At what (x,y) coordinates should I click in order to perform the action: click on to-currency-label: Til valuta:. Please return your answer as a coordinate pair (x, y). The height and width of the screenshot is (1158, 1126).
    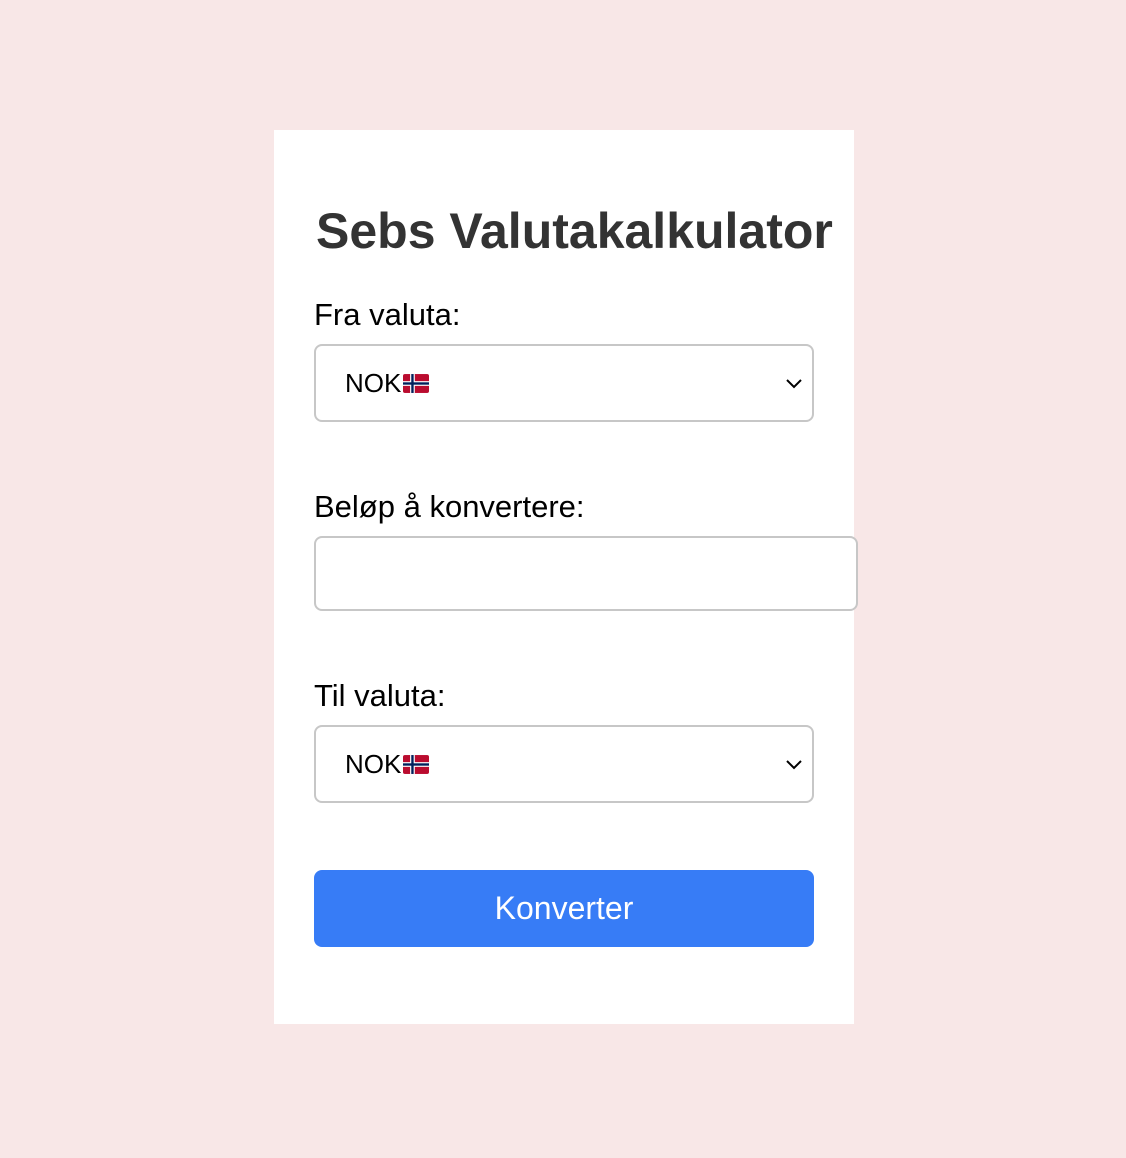
    Looking at the image, I should click on (380, 695).